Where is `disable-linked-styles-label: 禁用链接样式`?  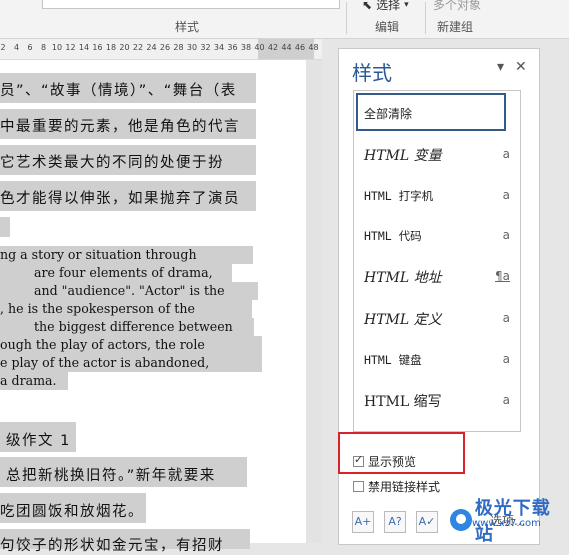
disable-linked-styles-label: 禁用链接样式 is located at coordinates (404, 487).